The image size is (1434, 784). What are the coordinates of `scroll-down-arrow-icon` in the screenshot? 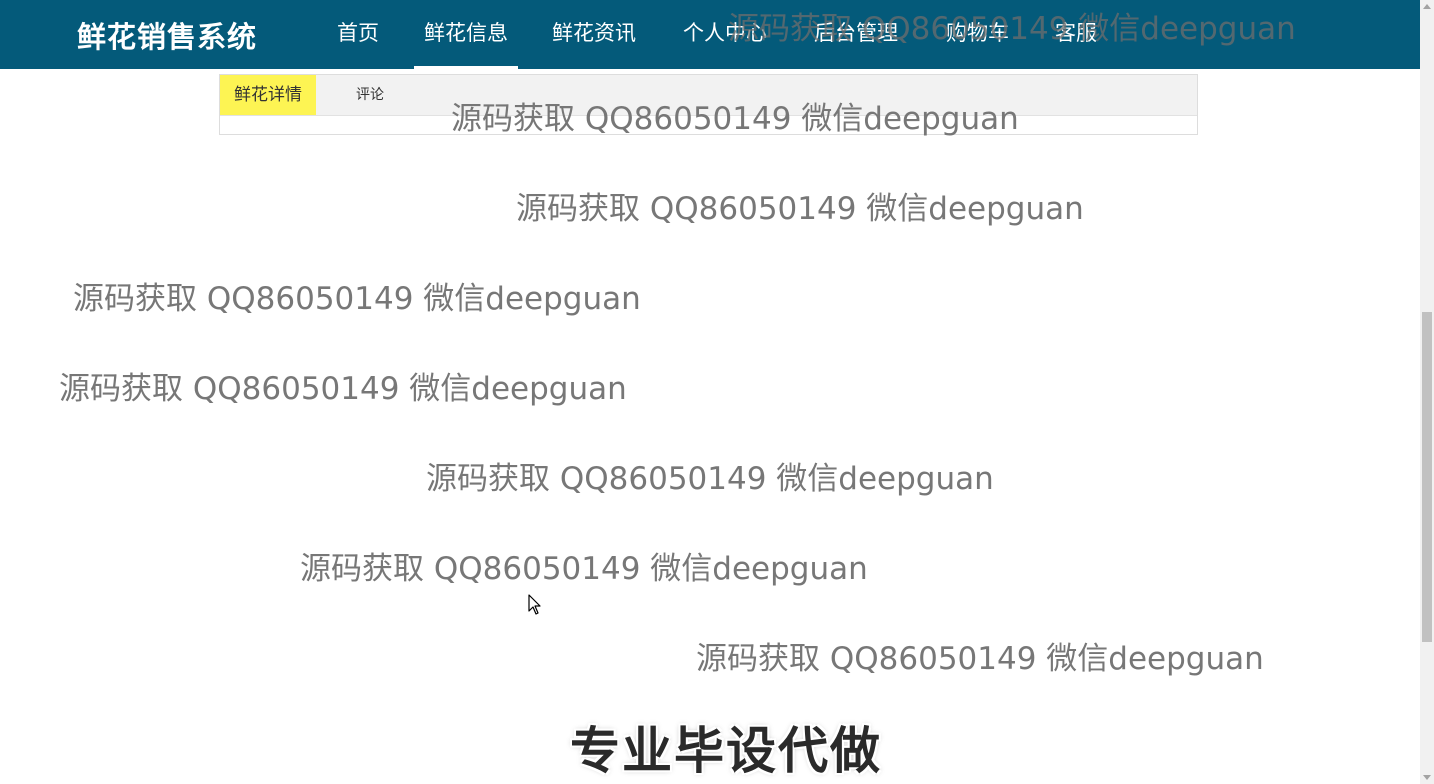 It's located at (1427, 777).